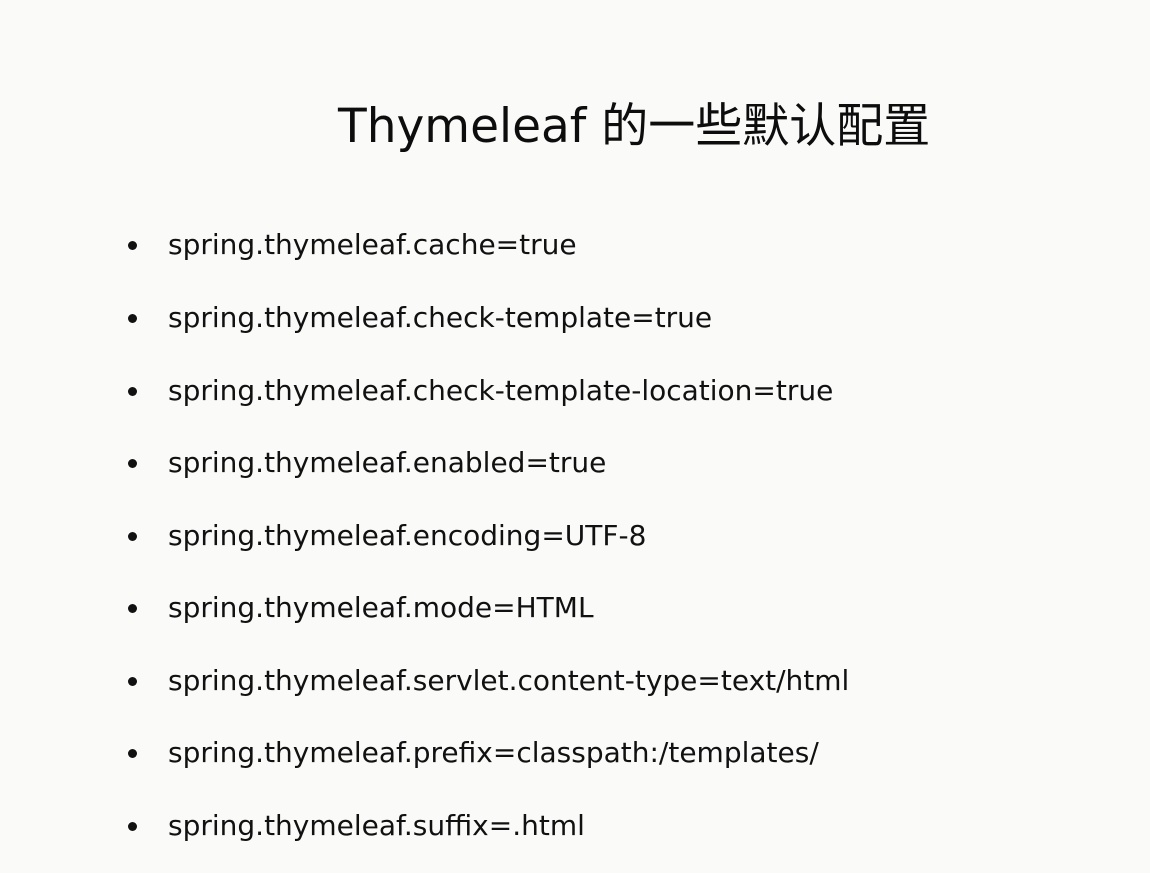  What do you see at coordinates (634, 127) in the screenshot?
I see `slide-title: Thymeleaf 的一些默认配置` at bounding box center [634, 127].